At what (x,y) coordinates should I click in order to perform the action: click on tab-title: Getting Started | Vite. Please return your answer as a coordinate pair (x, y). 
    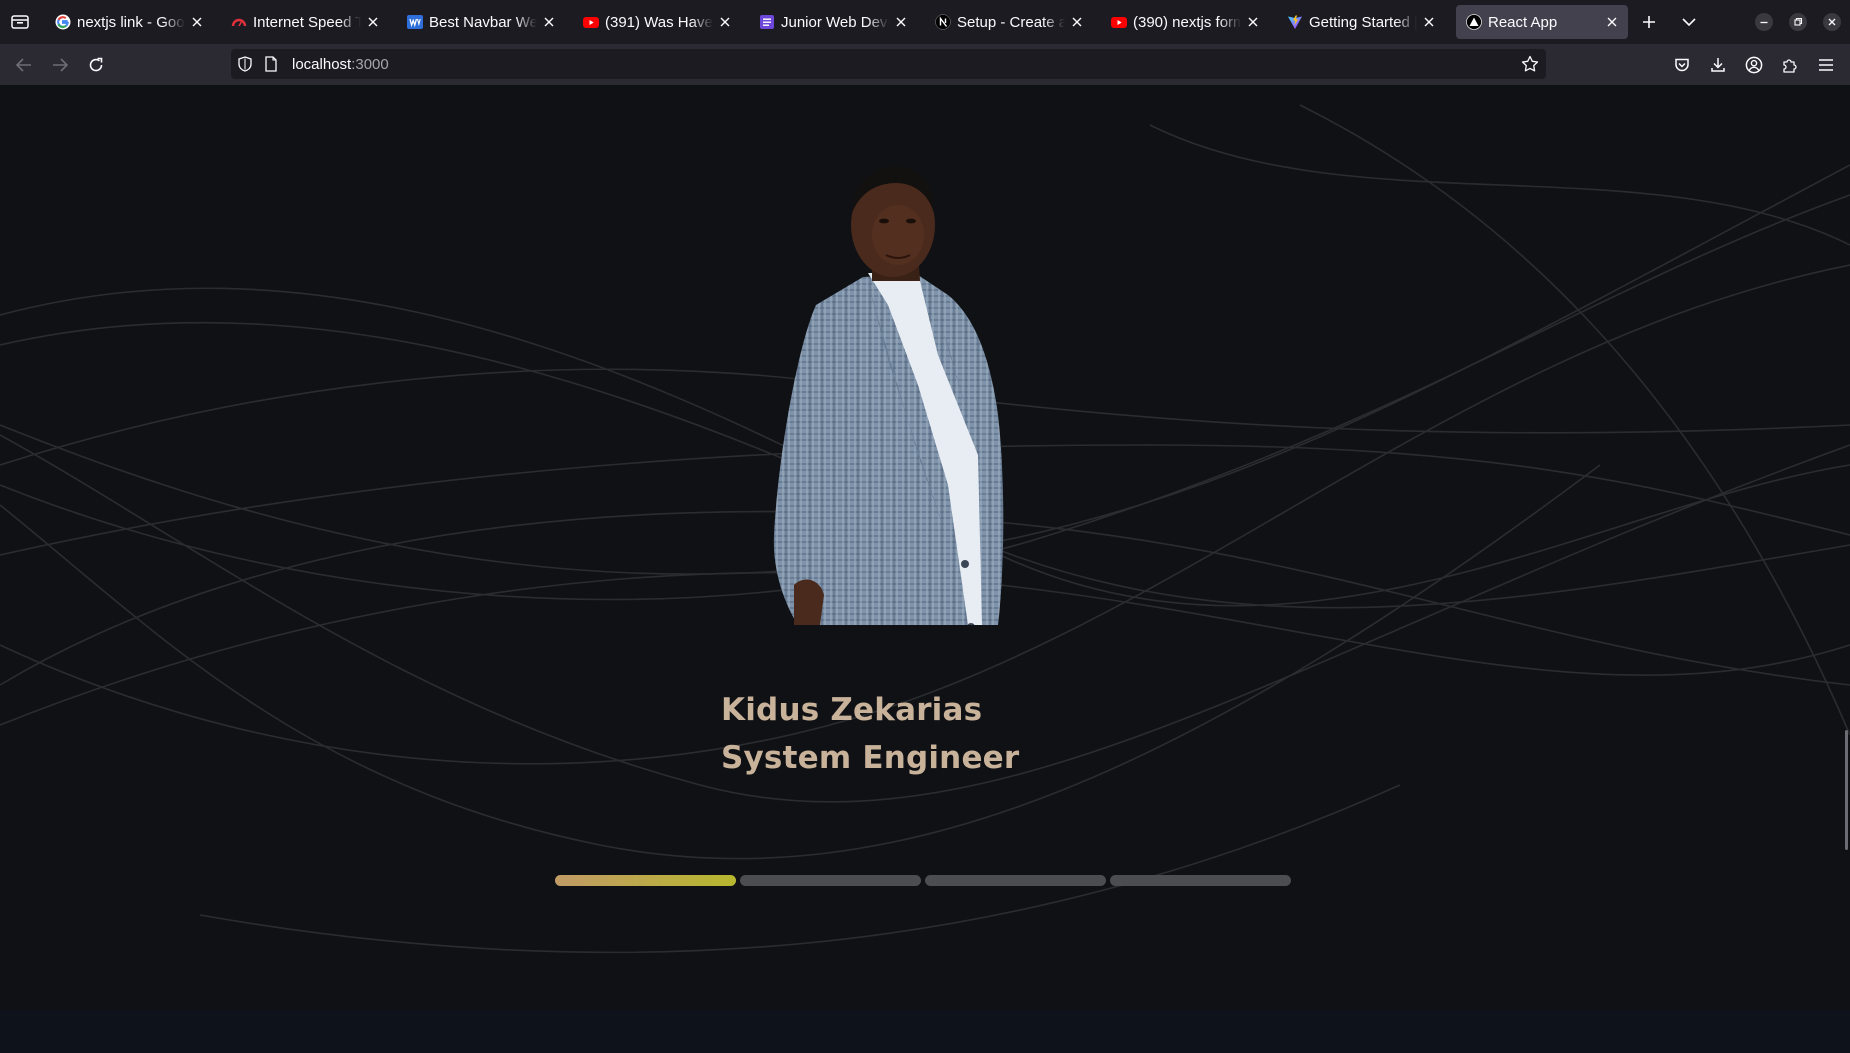
    Looking at the image, I should click on (1363, 22).